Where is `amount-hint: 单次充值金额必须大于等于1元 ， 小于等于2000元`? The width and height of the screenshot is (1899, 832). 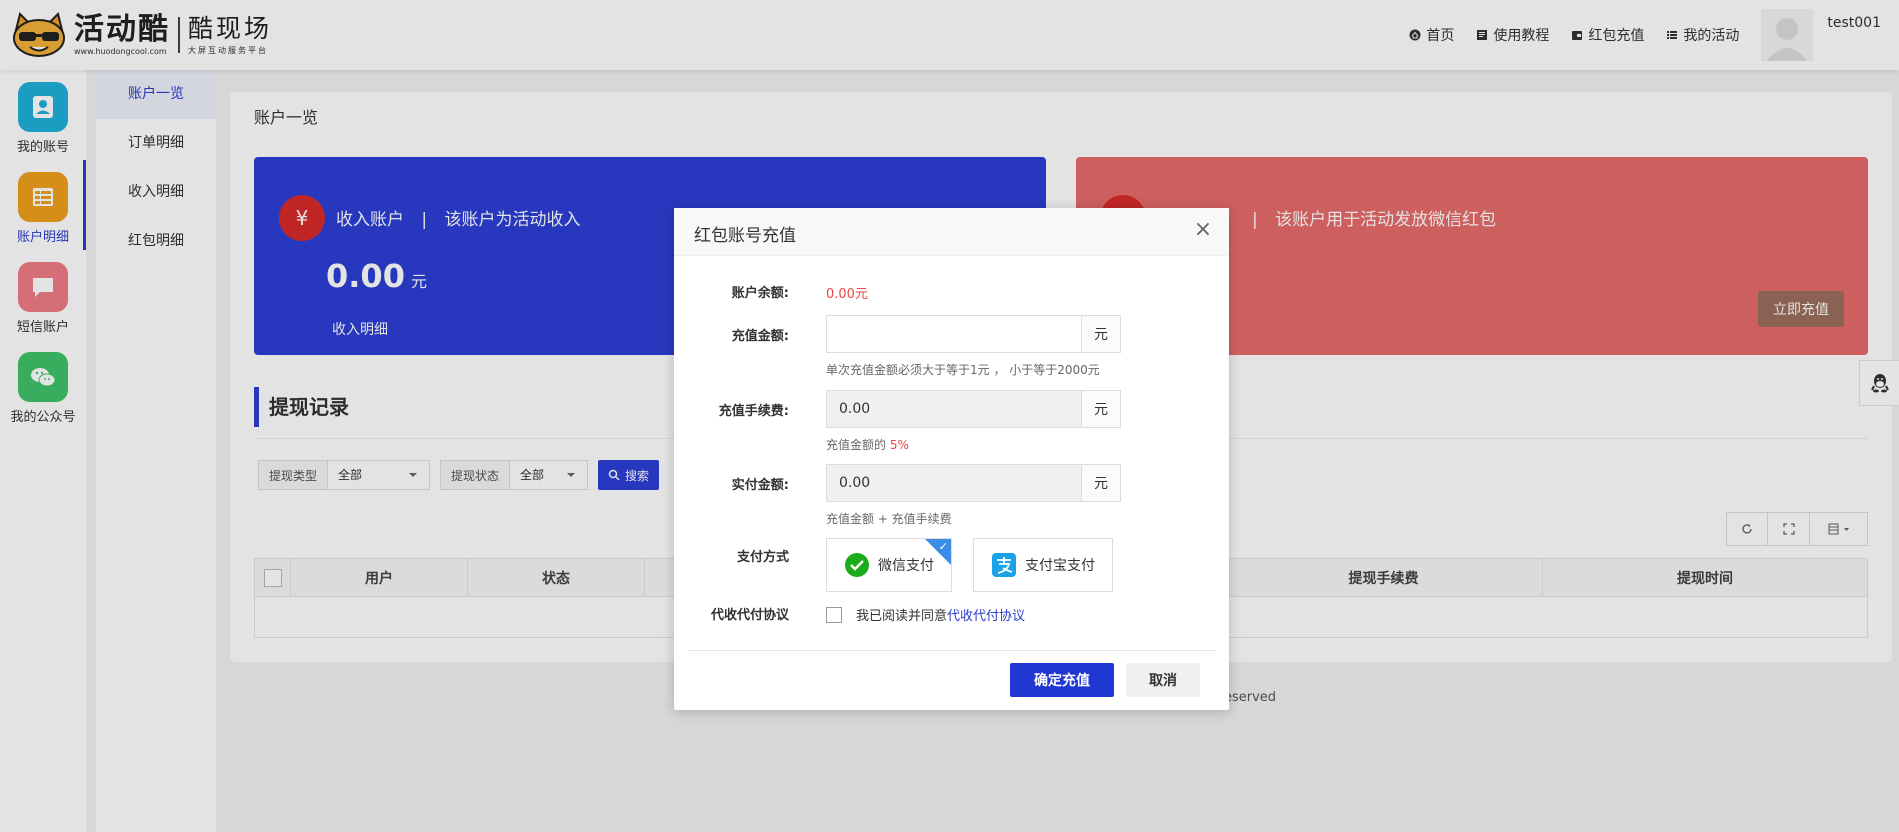
amount-hint: 单次充值金额必须大于等于1元 ， 小于等于2000元 is located at coordinates (963, 370).